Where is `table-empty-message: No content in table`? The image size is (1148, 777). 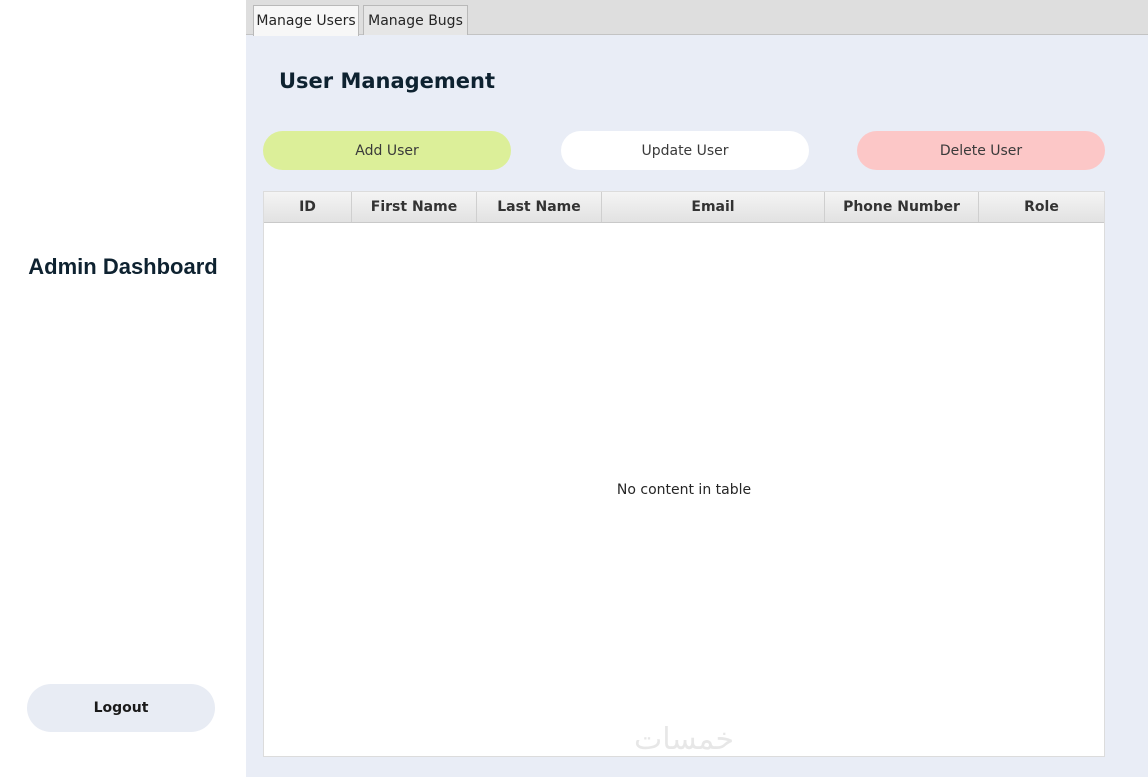
table-empty-message: No content in table is located at coordinates (684, 490).